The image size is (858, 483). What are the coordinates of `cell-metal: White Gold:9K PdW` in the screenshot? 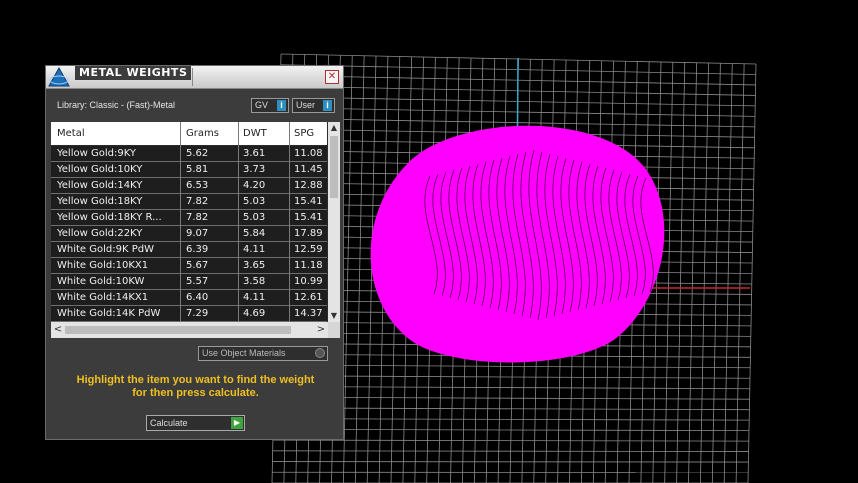 It's located at (105, 249).